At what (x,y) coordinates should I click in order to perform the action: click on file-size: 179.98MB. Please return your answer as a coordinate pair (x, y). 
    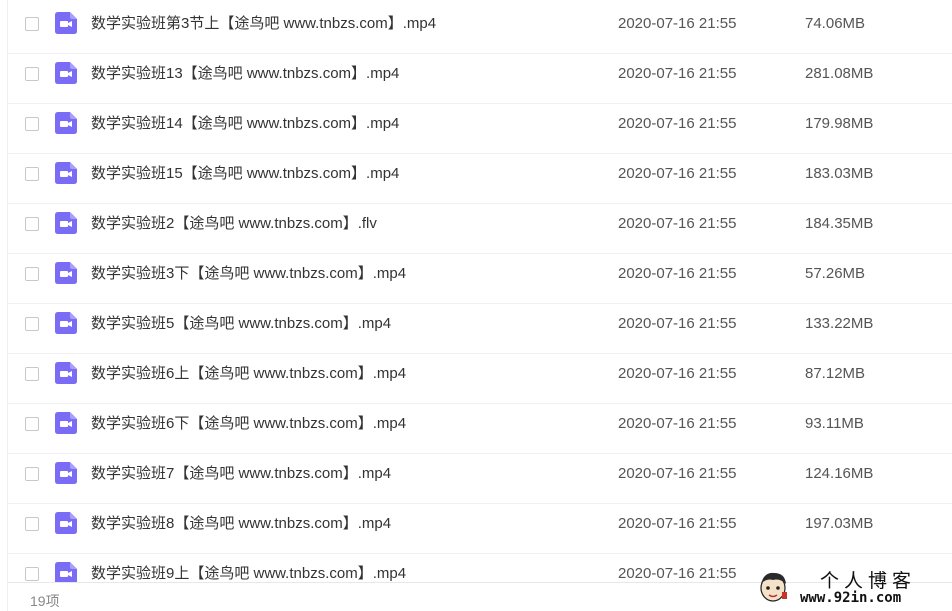
    Looking at the image, I should click on (839, 123).